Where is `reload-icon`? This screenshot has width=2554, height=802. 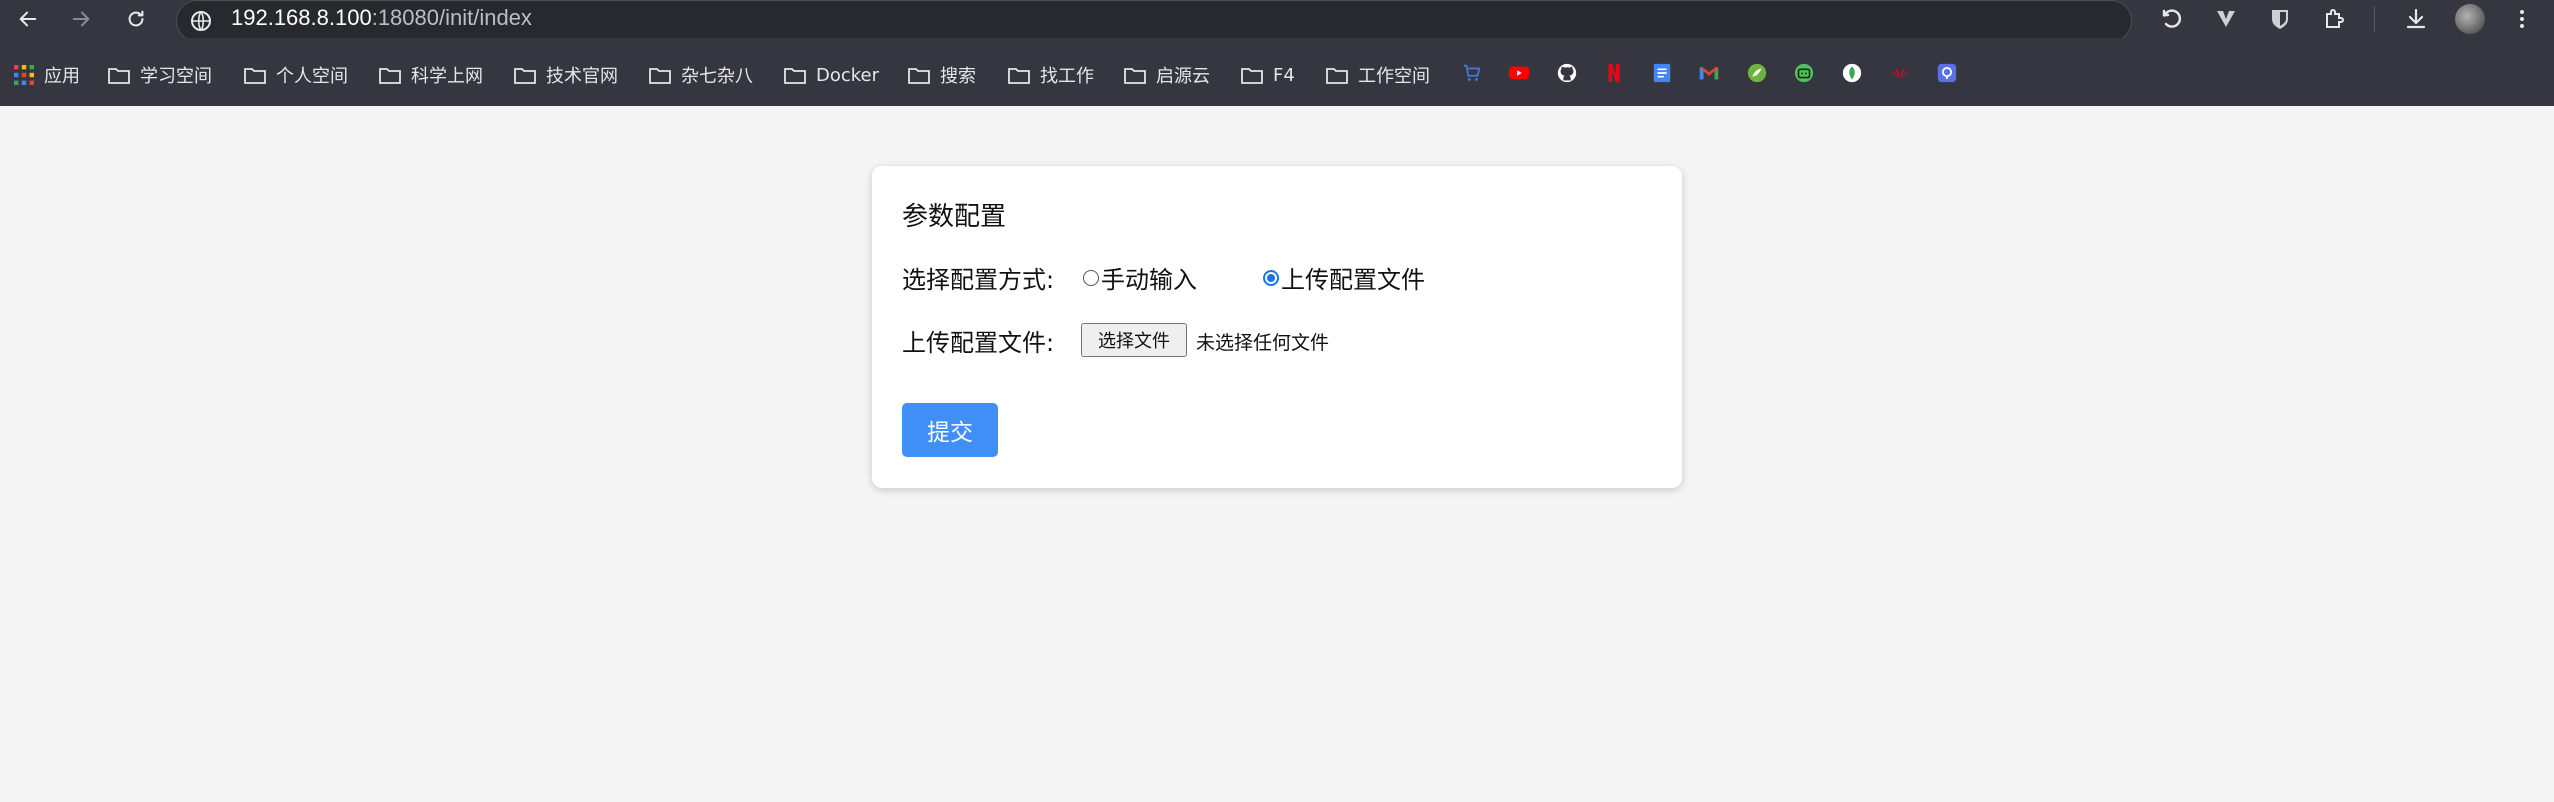 reload-icon is located at coordinates (136, 19).